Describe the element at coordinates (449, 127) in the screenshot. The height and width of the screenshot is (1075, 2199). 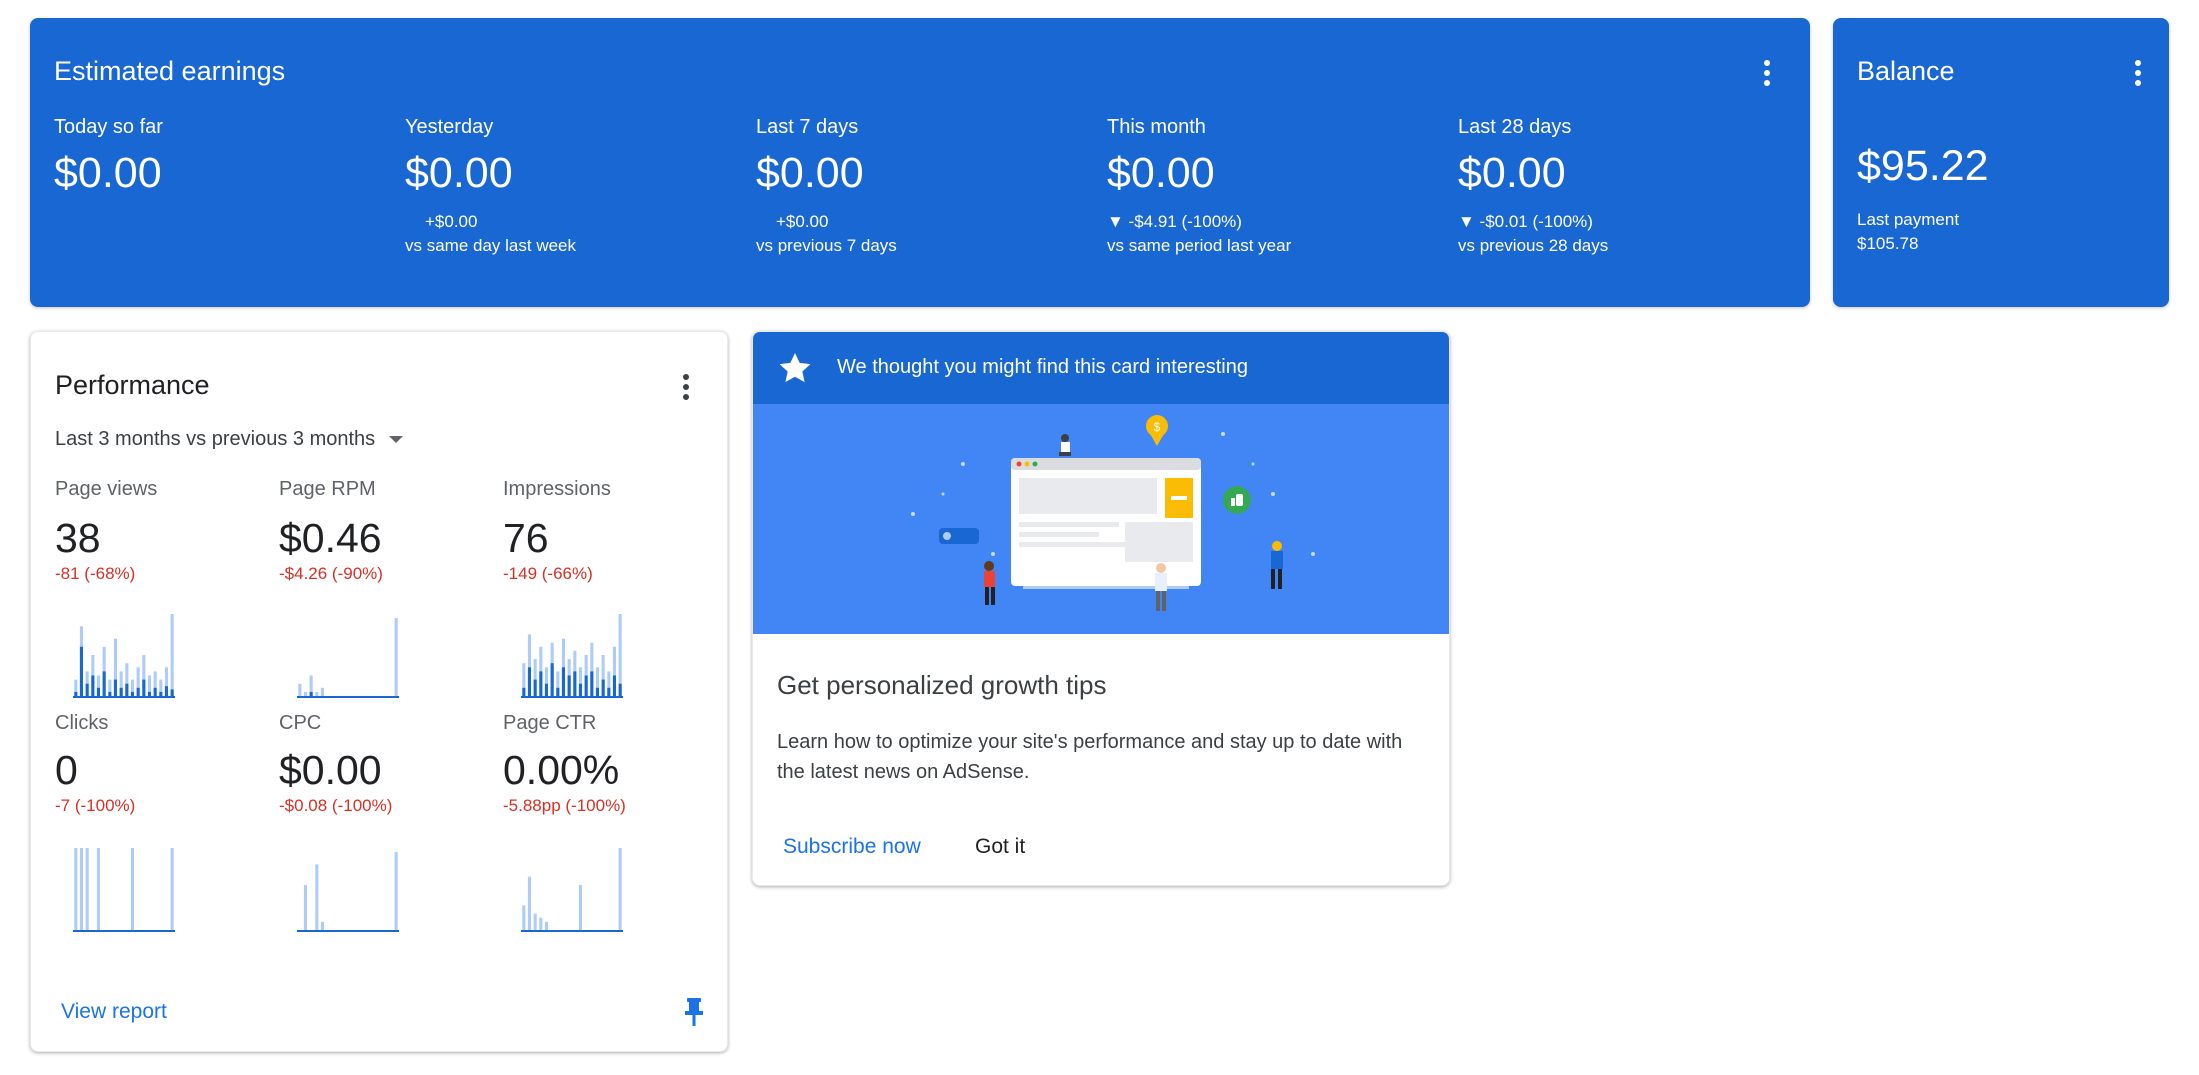
I see `stat-label: Yesterday` at that location.